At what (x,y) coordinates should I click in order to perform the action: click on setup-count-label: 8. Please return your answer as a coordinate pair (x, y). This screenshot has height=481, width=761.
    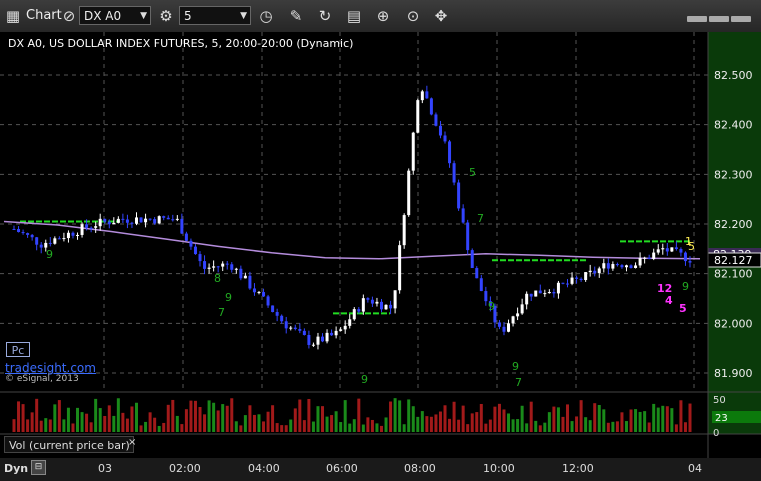
    Looking at the image, I should click on (217, 278).